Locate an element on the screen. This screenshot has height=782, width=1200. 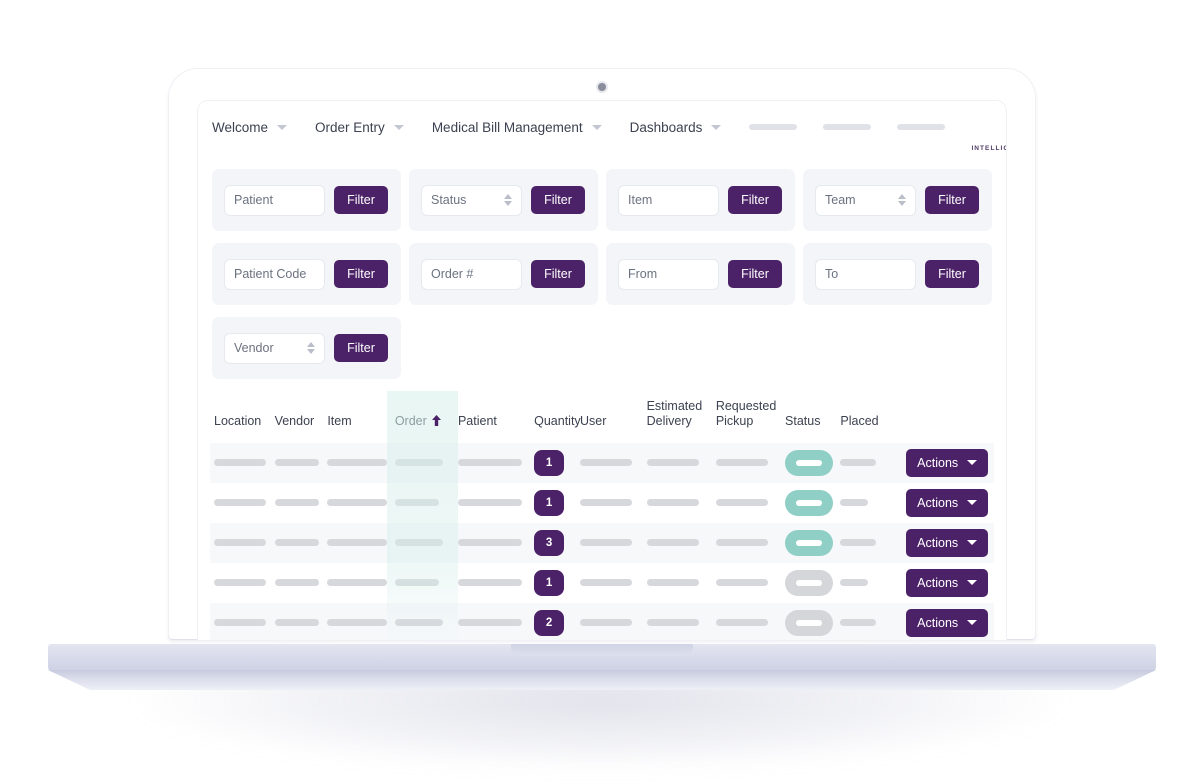
column-header-order-label: Order is located at coordinates (410, 420).